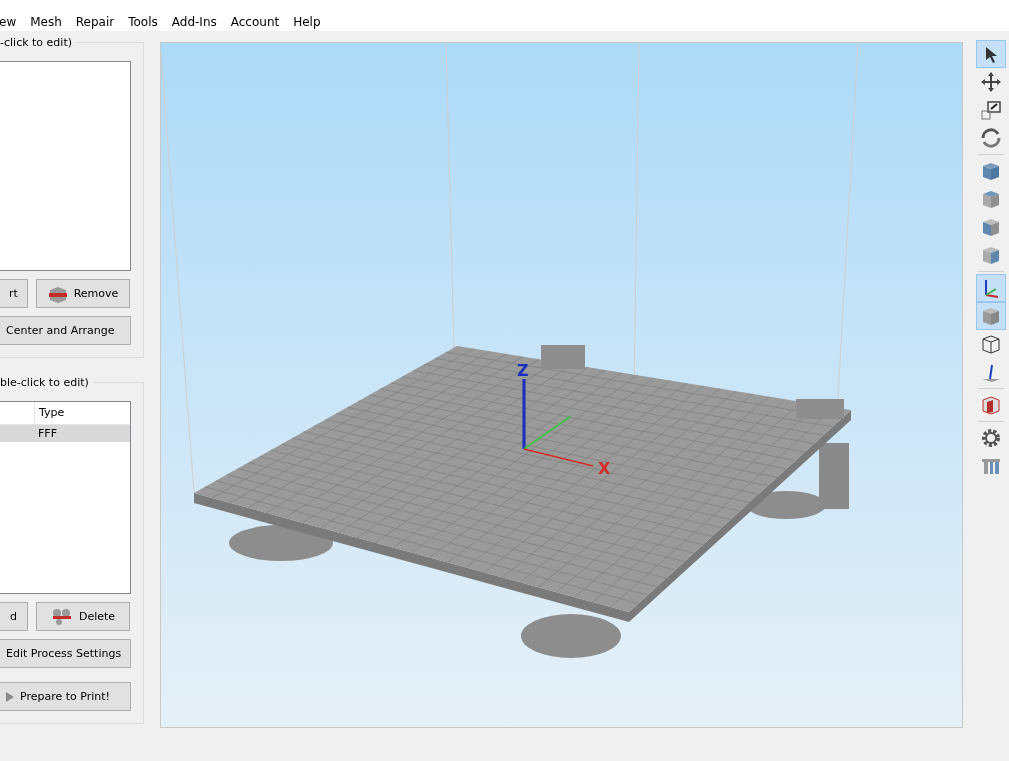 This screenshot has height=761, width=1009. I want to click on remove-cube-icon, so click(57, 293).